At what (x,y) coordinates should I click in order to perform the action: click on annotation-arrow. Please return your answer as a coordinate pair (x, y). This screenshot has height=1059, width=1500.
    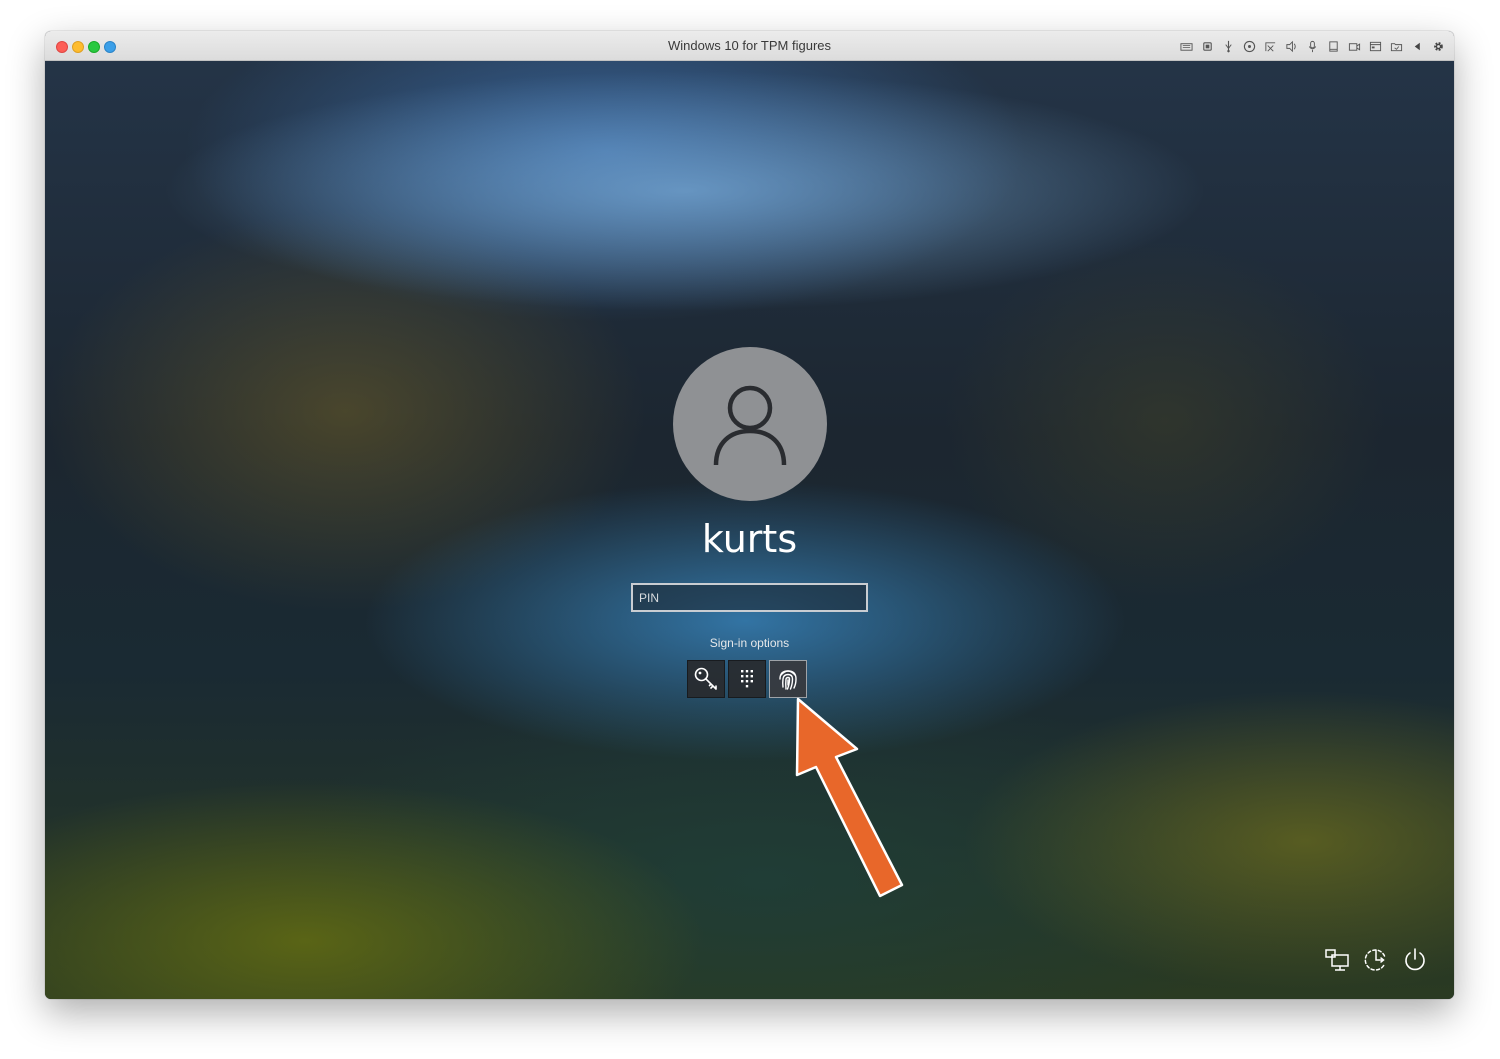
    Looking at the image, I should click on (849, 797).